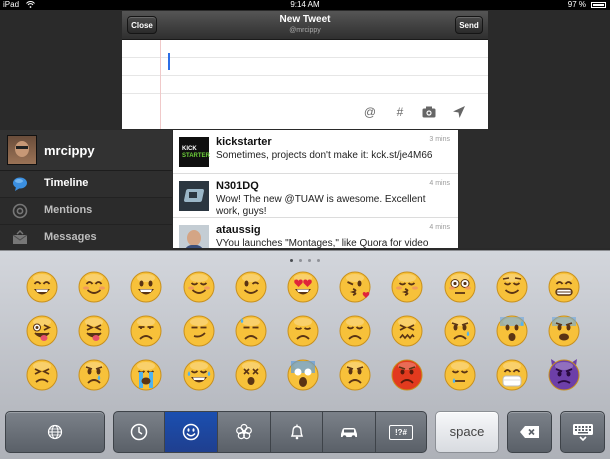 This screenshot has width=610, height=459. What do you see at coordinates (534, 189) in the screenshot?
I see `right-panel-background` at bounding box center [534, 189].